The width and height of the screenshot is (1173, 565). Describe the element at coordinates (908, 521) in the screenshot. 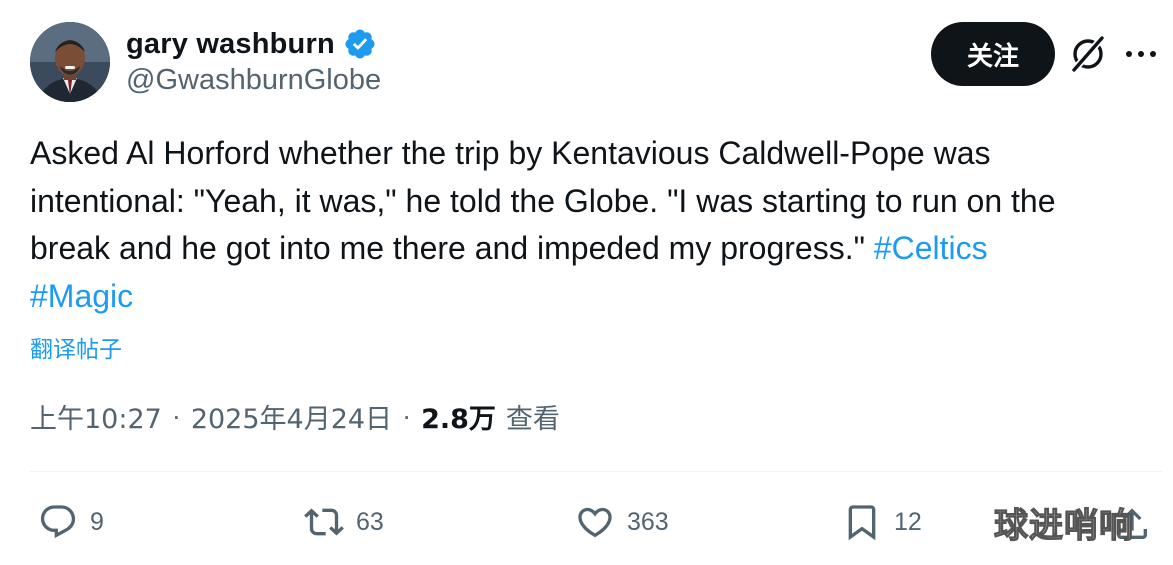

I see `bookmark-count: 12` at that location.